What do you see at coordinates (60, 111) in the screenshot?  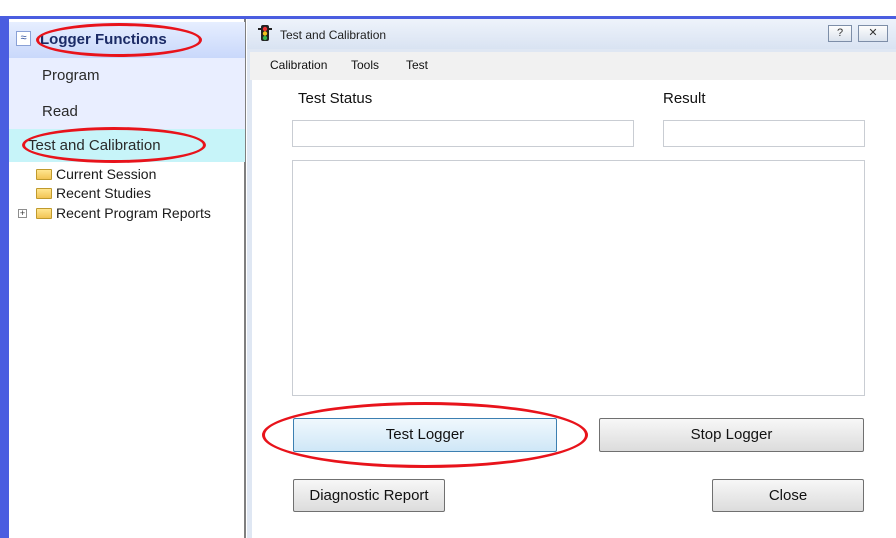 I see `sidebar-item-label: Read` at bounding box center [60, 111].